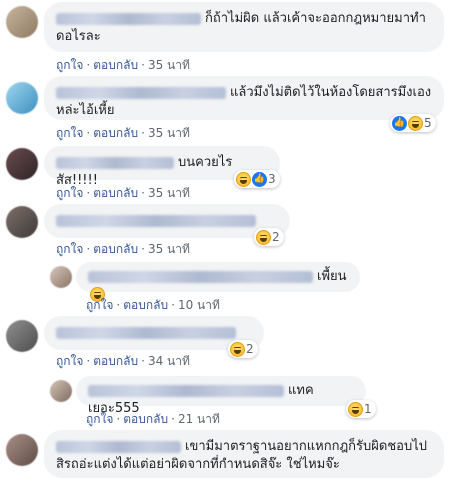  I want to click on timestamp: 34 นาที, so click(169, 361).